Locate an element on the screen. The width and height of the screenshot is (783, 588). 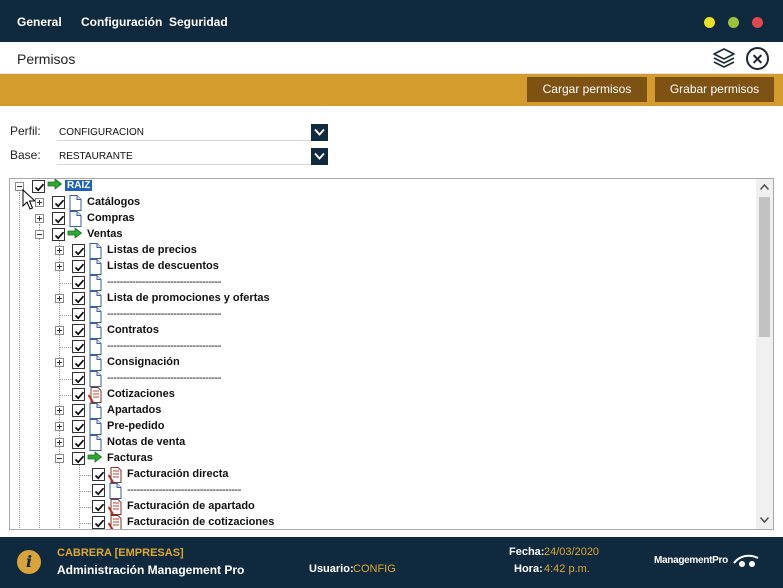
tree-node-facturacion-directa: Facturación directa is located at coordinates (380, 475).